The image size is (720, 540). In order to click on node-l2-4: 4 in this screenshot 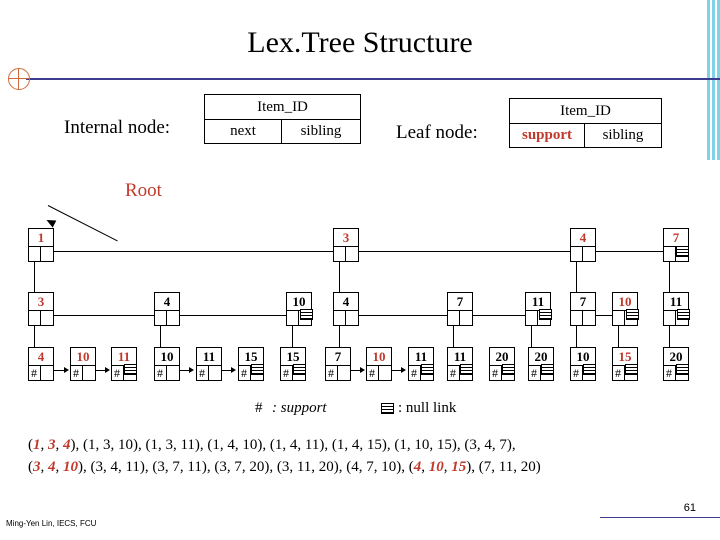, I will do `click(167, 309)`.